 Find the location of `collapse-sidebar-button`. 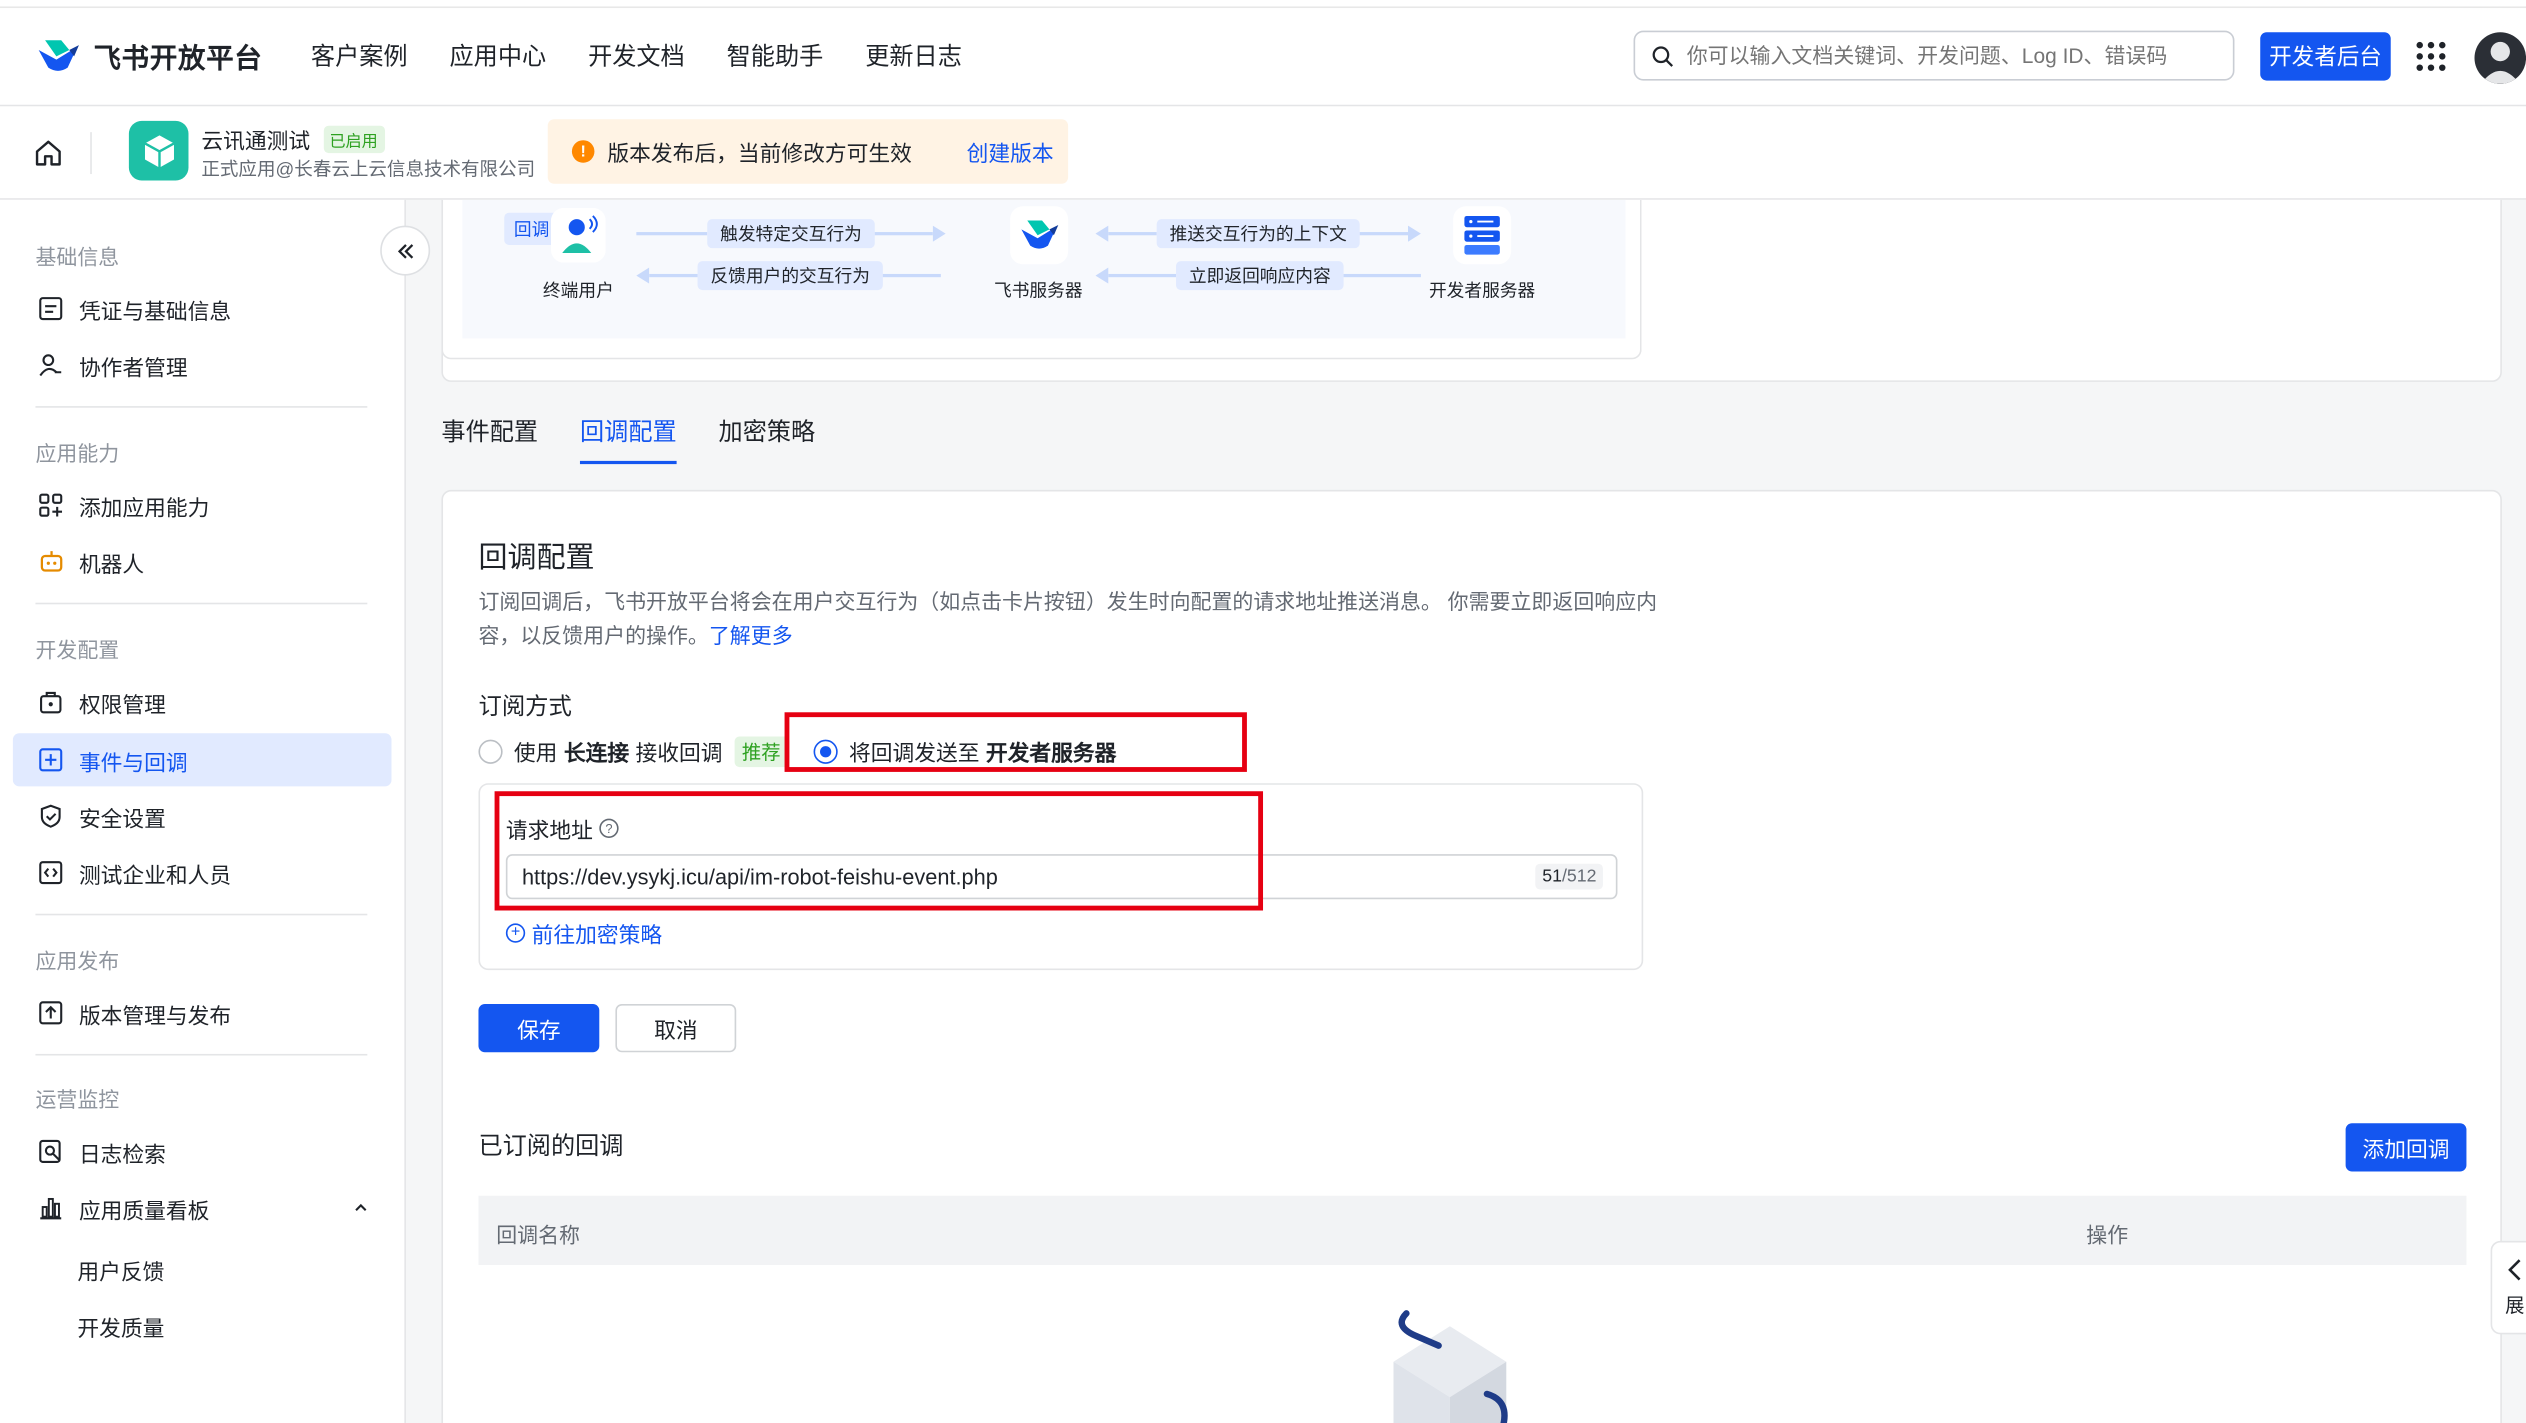

collapse-sidebar-button is located at coordinates (405, 250).